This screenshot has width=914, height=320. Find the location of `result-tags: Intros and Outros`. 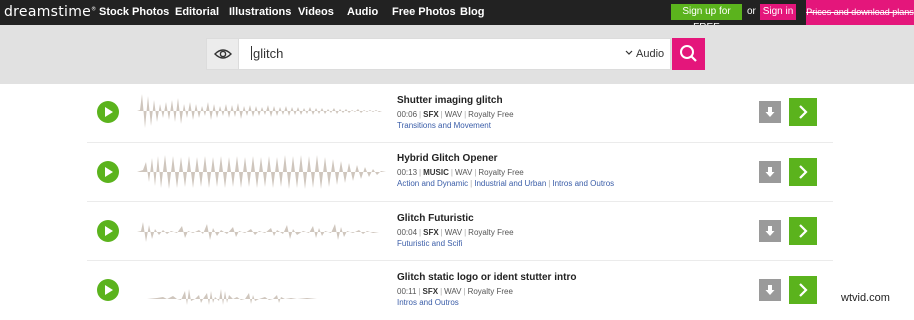

result-tags: Intros and Outros is located at coordinates (428, 302).